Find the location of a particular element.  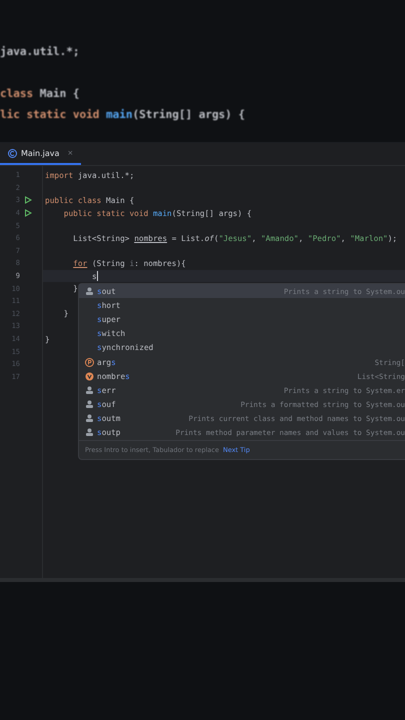

parameter-icon is located at coordinates (89, 362).